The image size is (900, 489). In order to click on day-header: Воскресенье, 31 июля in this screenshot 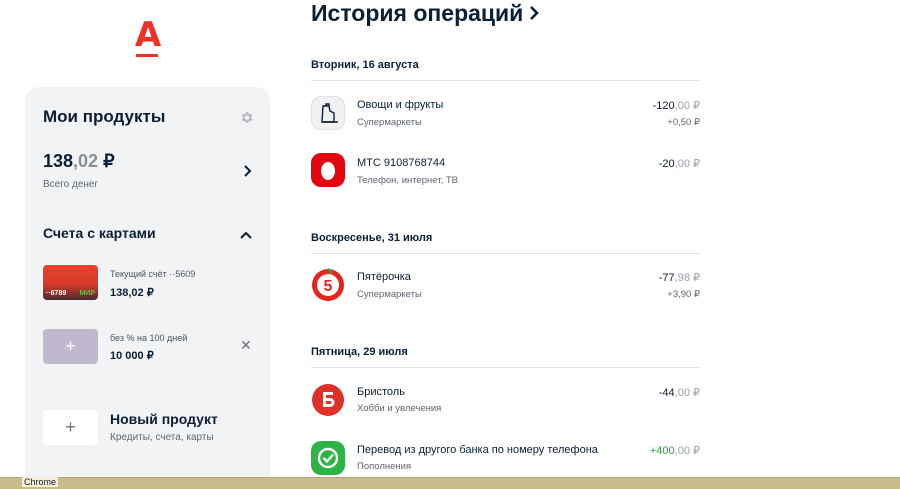, I will do `click(372, 238)`.